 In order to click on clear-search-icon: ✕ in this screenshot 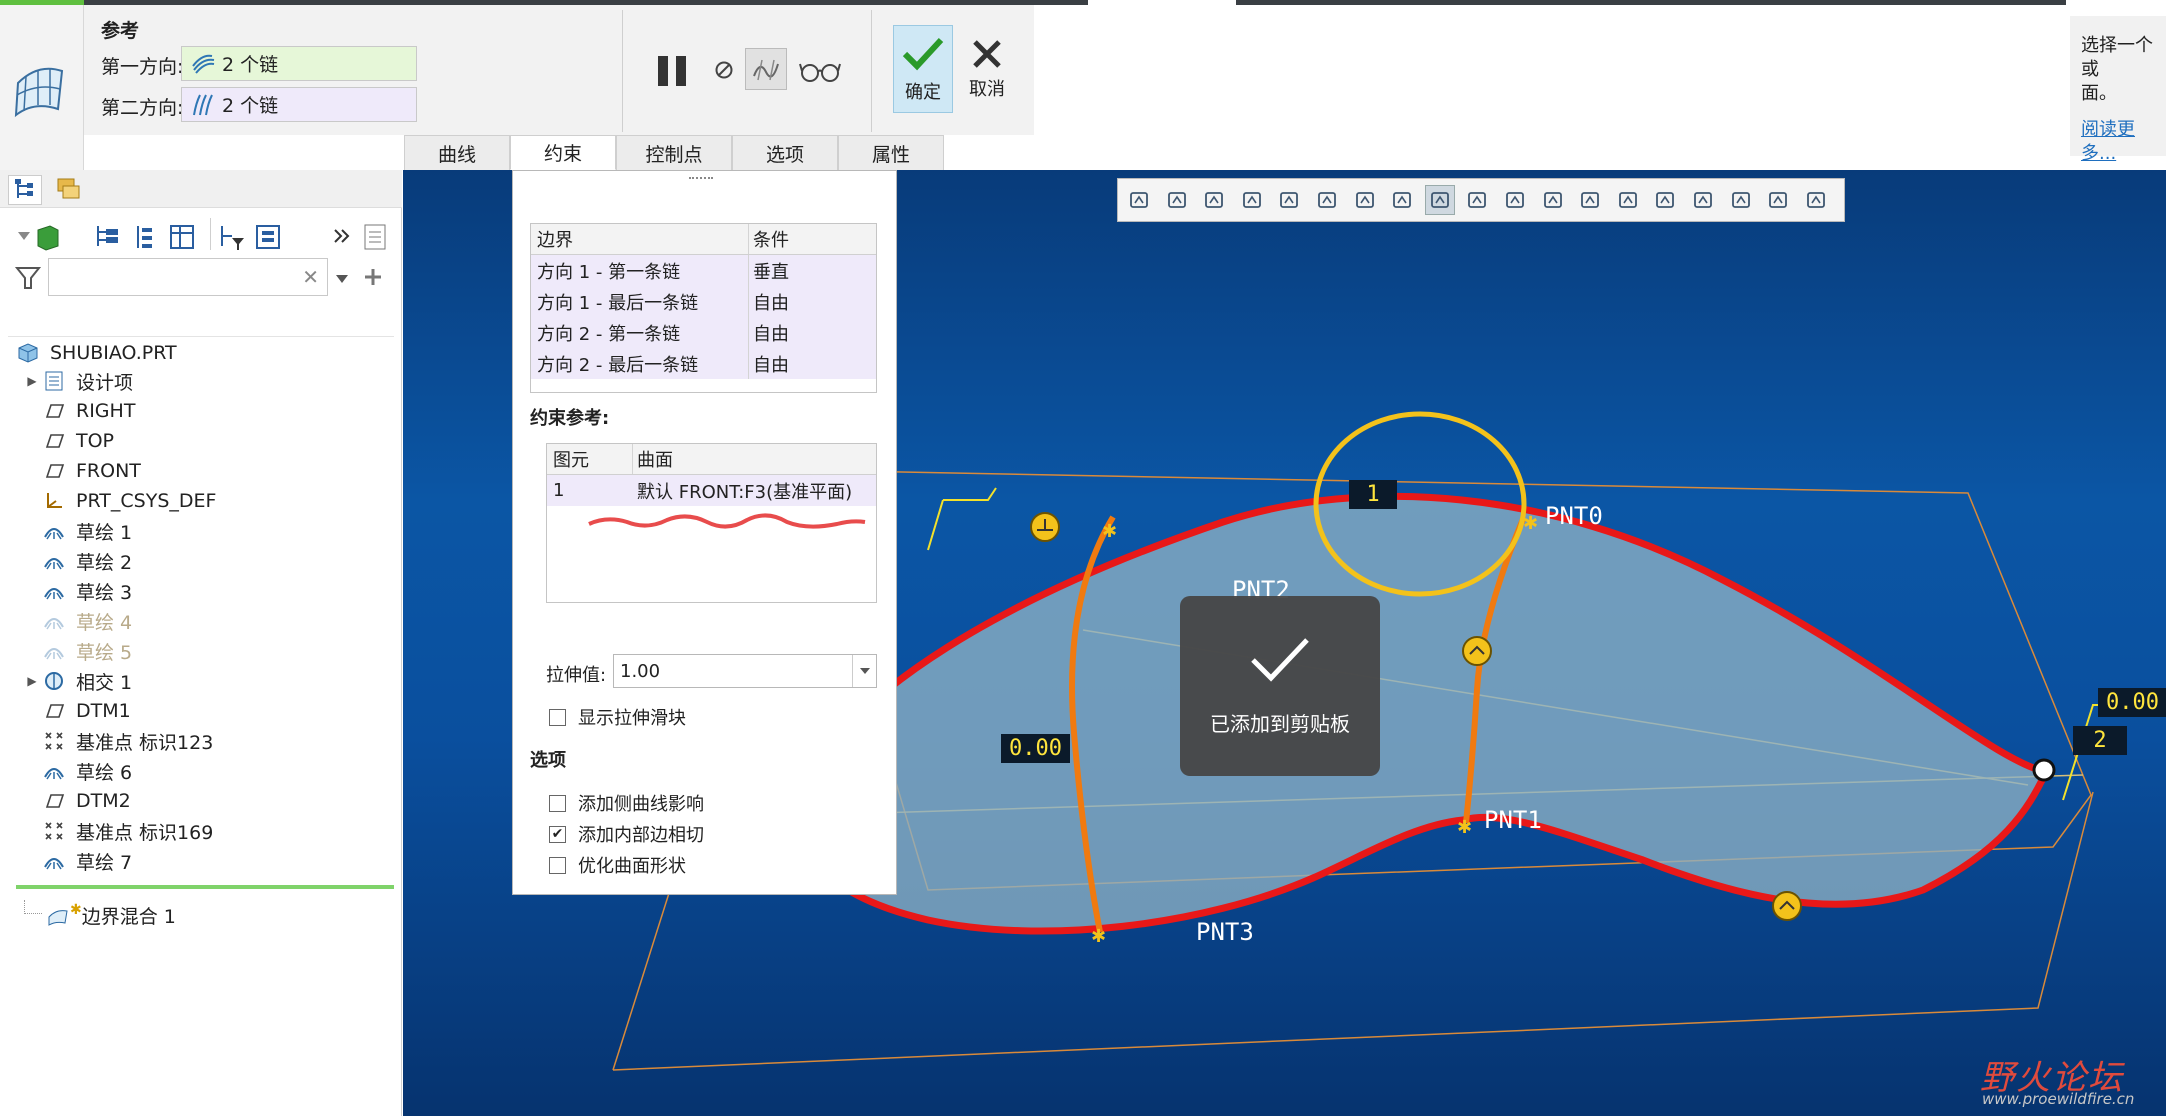, I will do `click(310, 277)`.